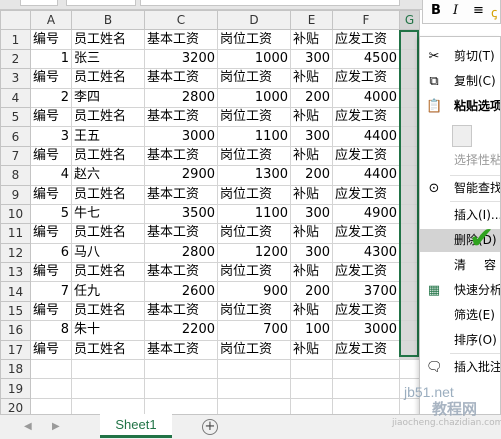 Image resolution: width=501 pixels, height=439 pixels. I want to click on row-header: 13, so click(15, 272).